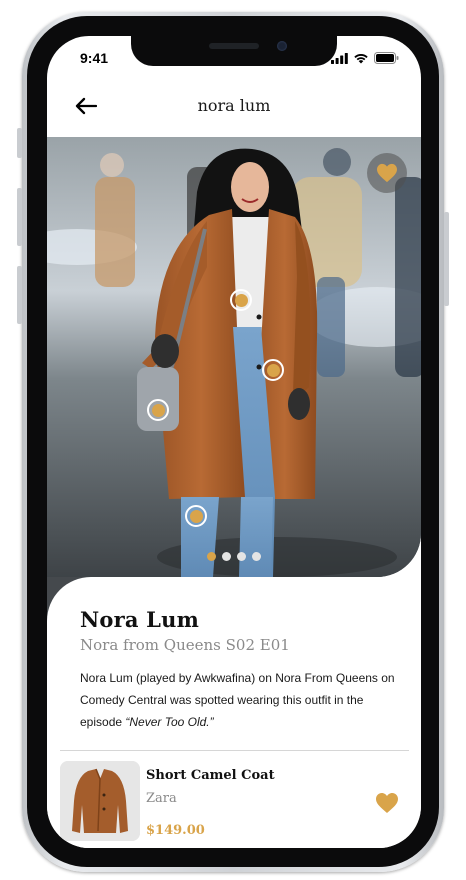 The width and height of the screenshot is (466, 880). What do you see at coordinates (234, 750) in the screenshot?
I see `divider` at bounding box center [234, 750].